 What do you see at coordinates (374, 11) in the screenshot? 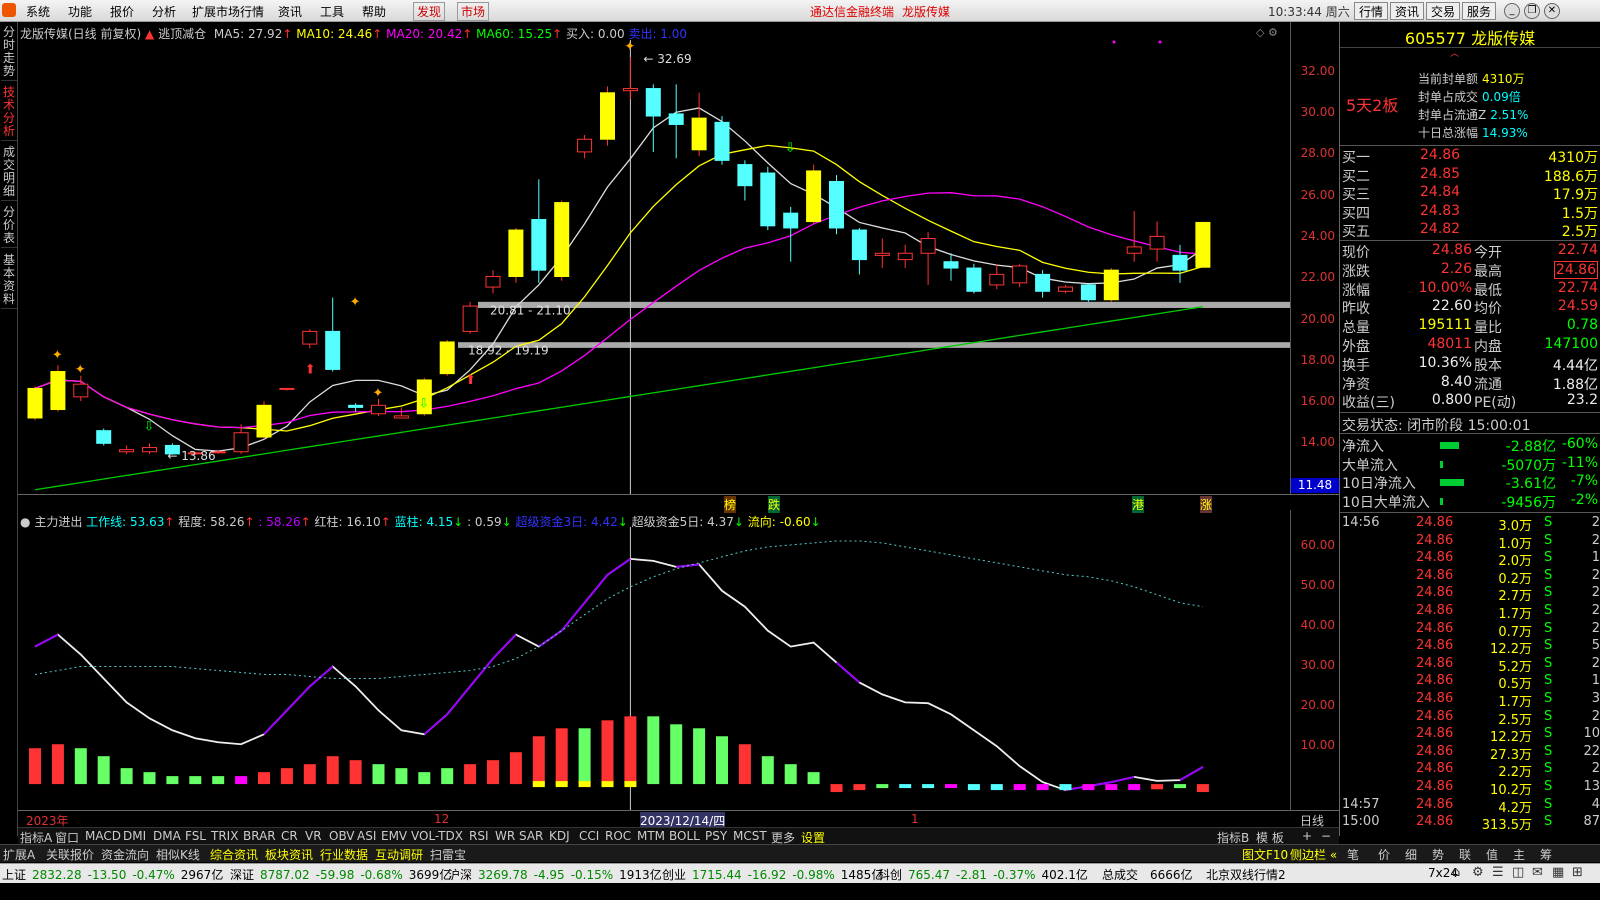
I see `menu-help: 帮助` at bounding box center [374, 11].